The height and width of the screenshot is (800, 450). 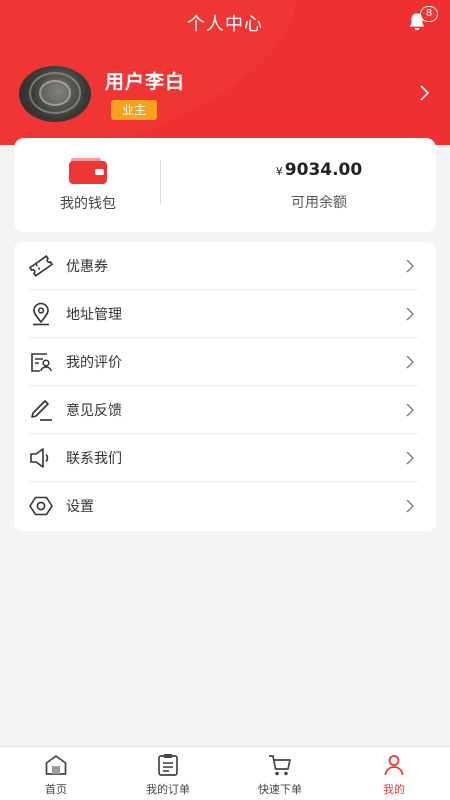 I want to click on menu-item-reviews: 我的评价, so click(x=225, y=362).